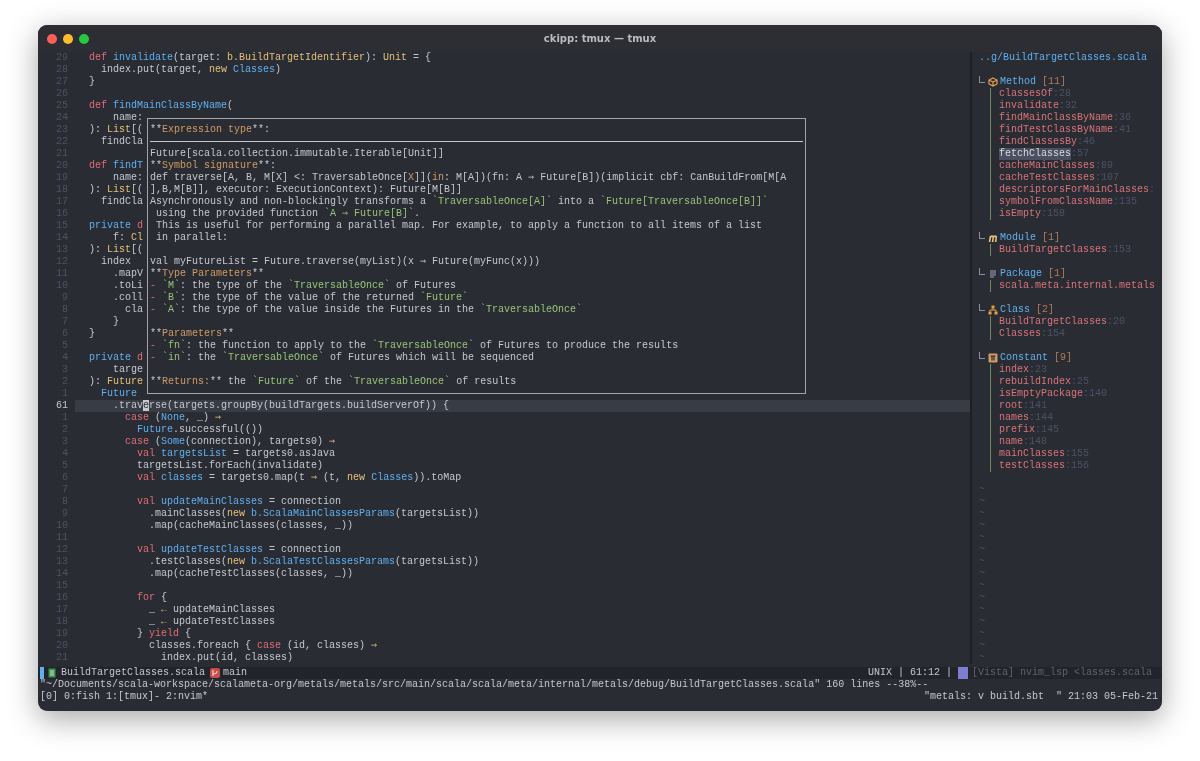 This screenshot has width=1200, height=761. Describe the element at coordinates (1032, 466) in the screenshot. I see `symbol-name: testClasses` at that location.